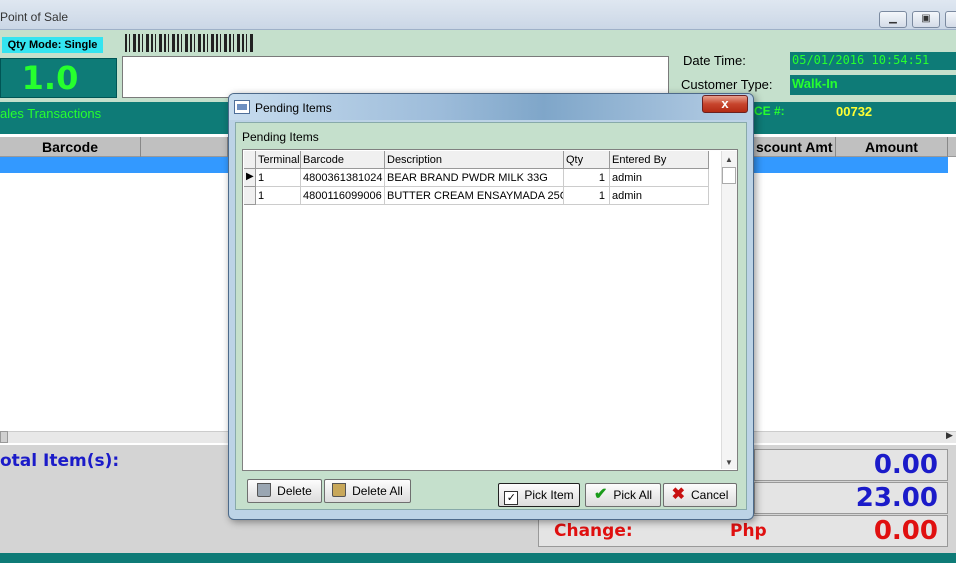  Describe the element at coordinates (478, 15) in the screenshot. I see `window-titlebar` at that location.